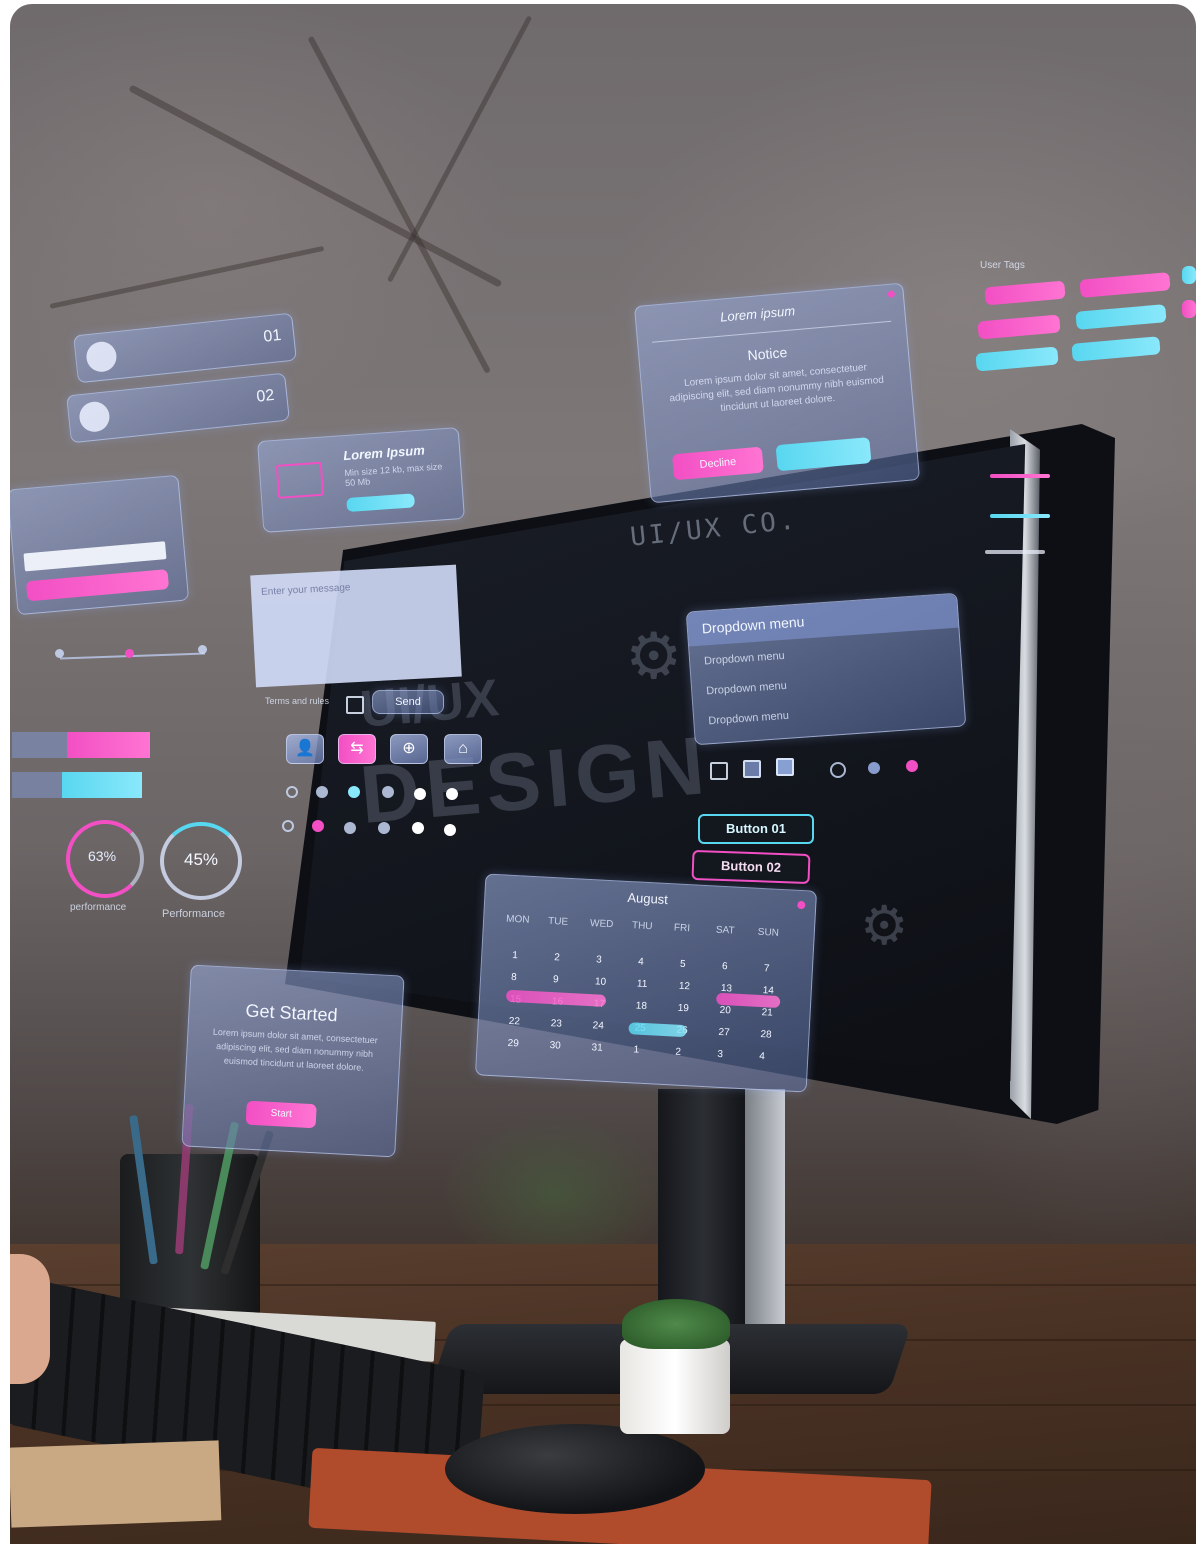  What do you see at coordinates (408, 702) in the screenshot?
I see `send-button: Send` at bounding box center [408, 702].